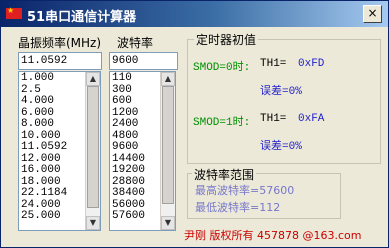 Image resolution: width=389 pixels, height=248 pixels. Describe the element at coordinates (44, 78) in the screenshot. I see `list-item: 1.000` at that location.